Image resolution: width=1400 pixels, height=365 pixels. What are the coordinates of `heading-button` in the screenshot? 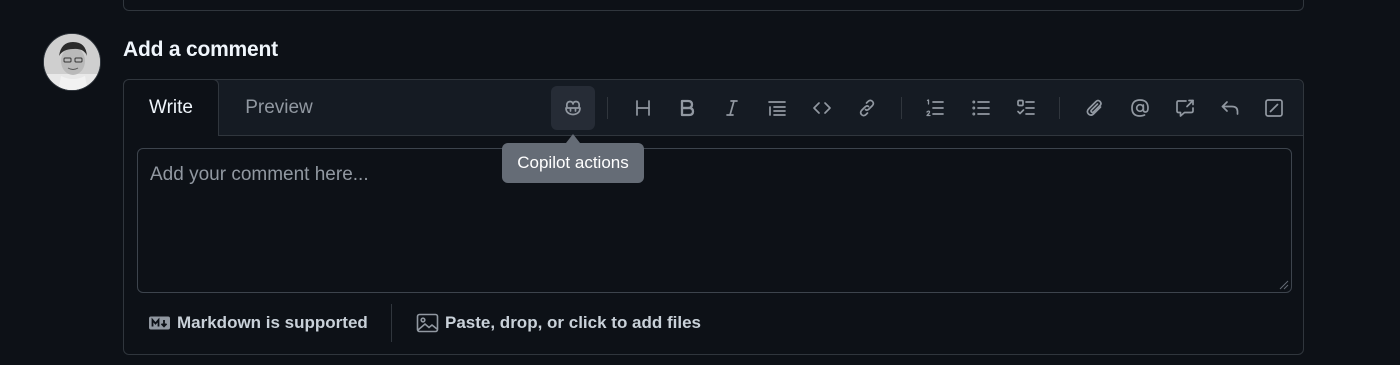 It's located at (643, 108).